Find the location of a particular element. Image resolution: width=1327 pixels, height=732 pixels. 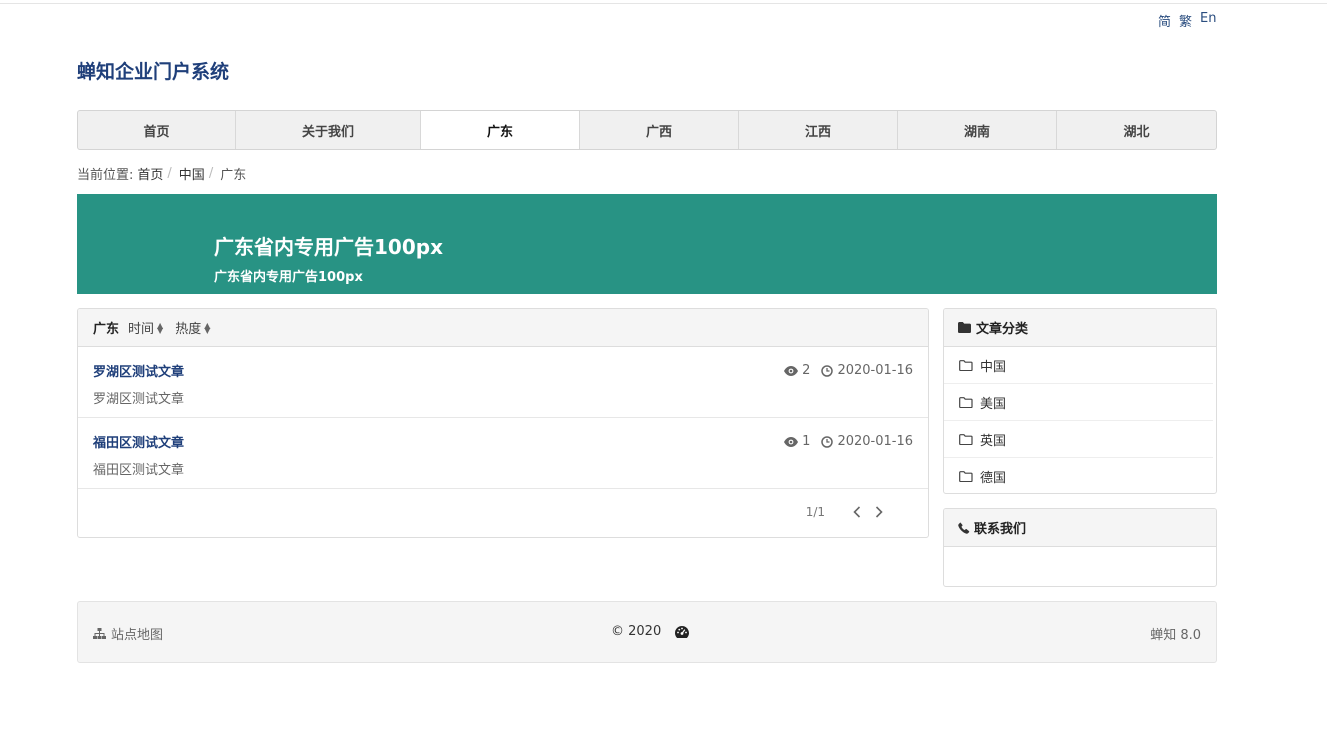

article-list-header: 广东 时间 ▲ ▼ 热度 ▲ ▼ is located at coordinates (503, 328).